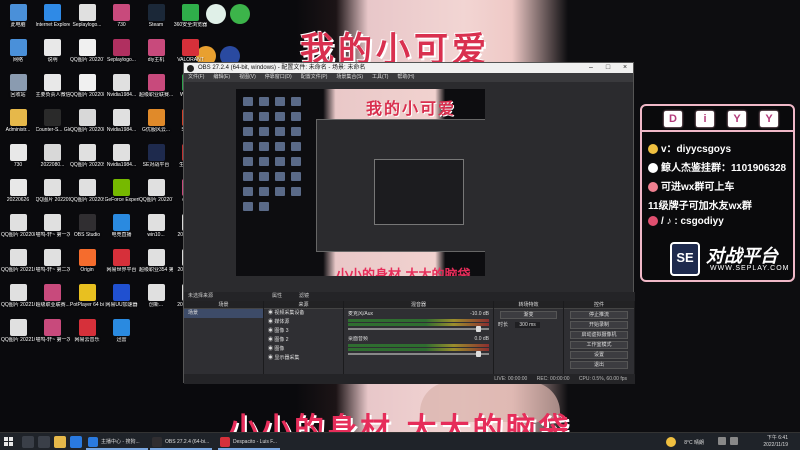 The image size is (800, 450). Describe the element at coordinates (303, 322) in the screenshot. I see `source-item: ◉ 媒体源` at that location.